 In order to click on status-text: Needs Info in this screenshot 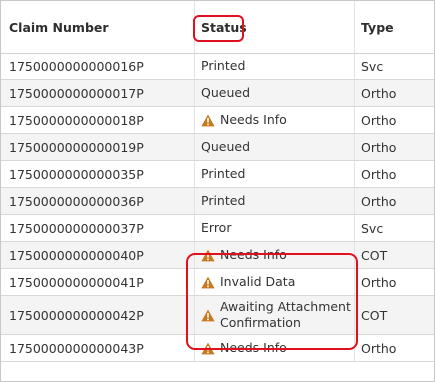, I will do `click(253, 119)`.